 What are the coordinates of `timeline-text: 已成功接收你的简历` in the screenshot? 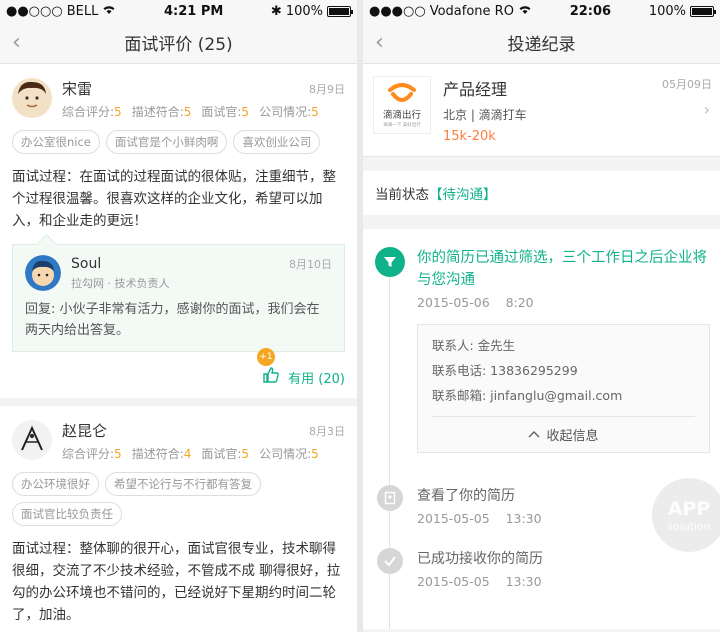 It's located at (480, 559).